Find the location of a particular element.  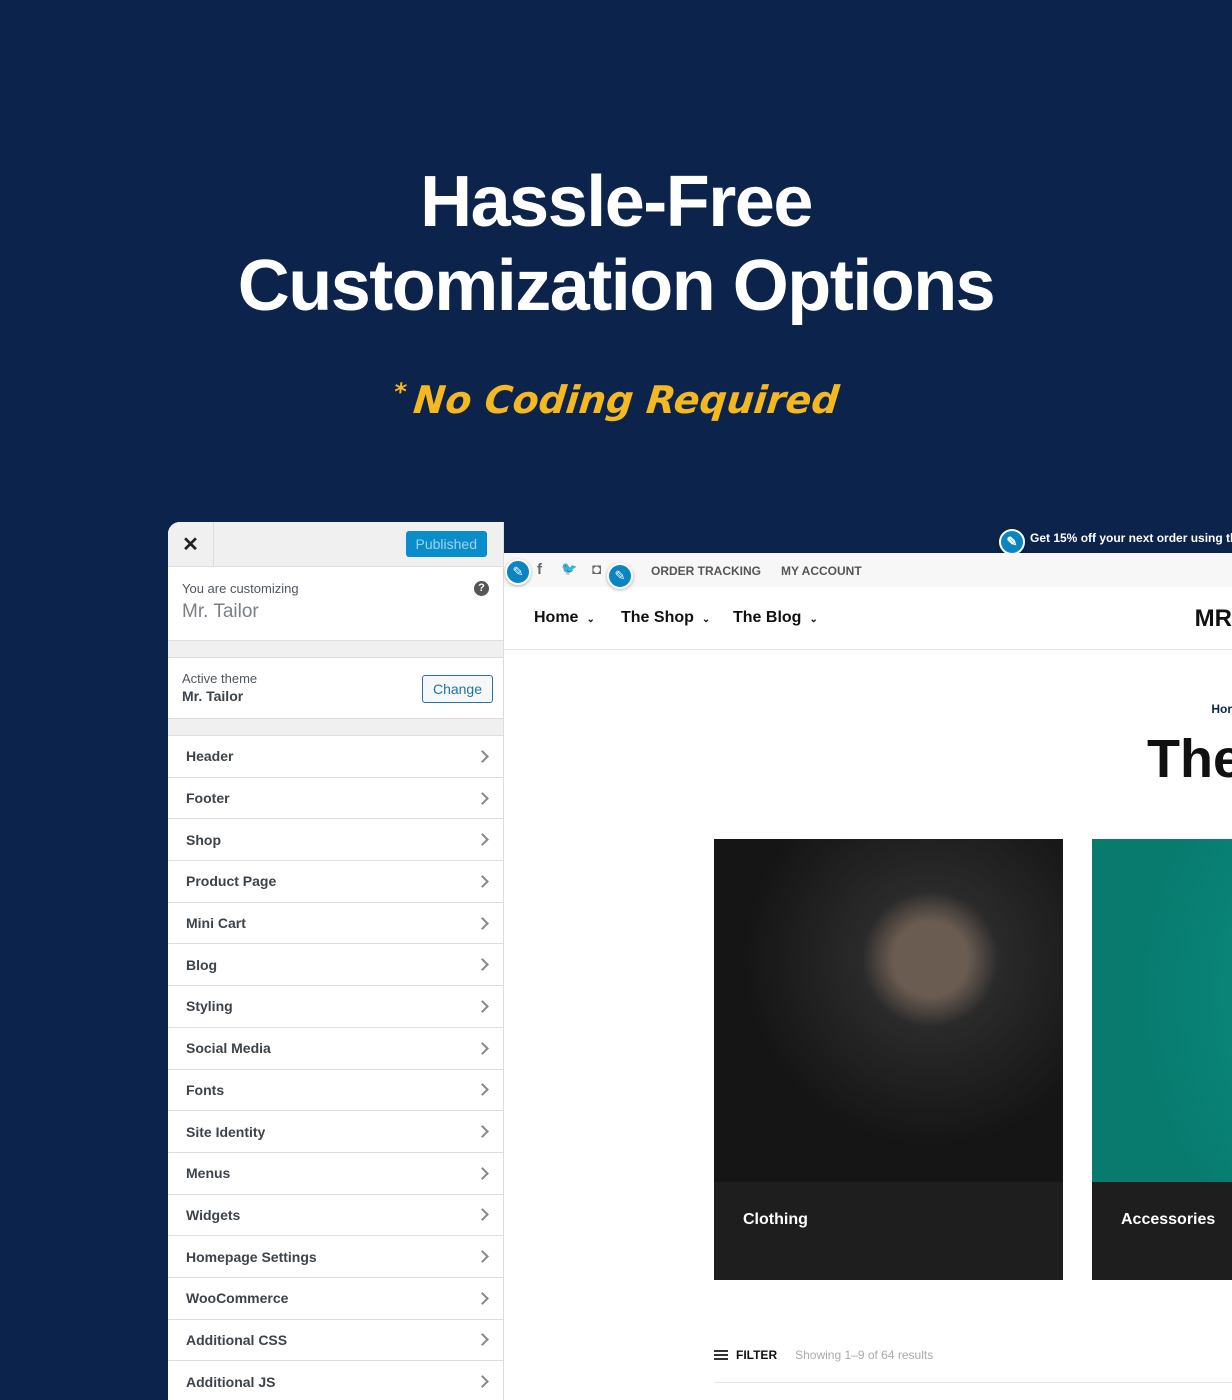

order-tracking-link: ORDER TRACKING is located at coordinates (706, 571).